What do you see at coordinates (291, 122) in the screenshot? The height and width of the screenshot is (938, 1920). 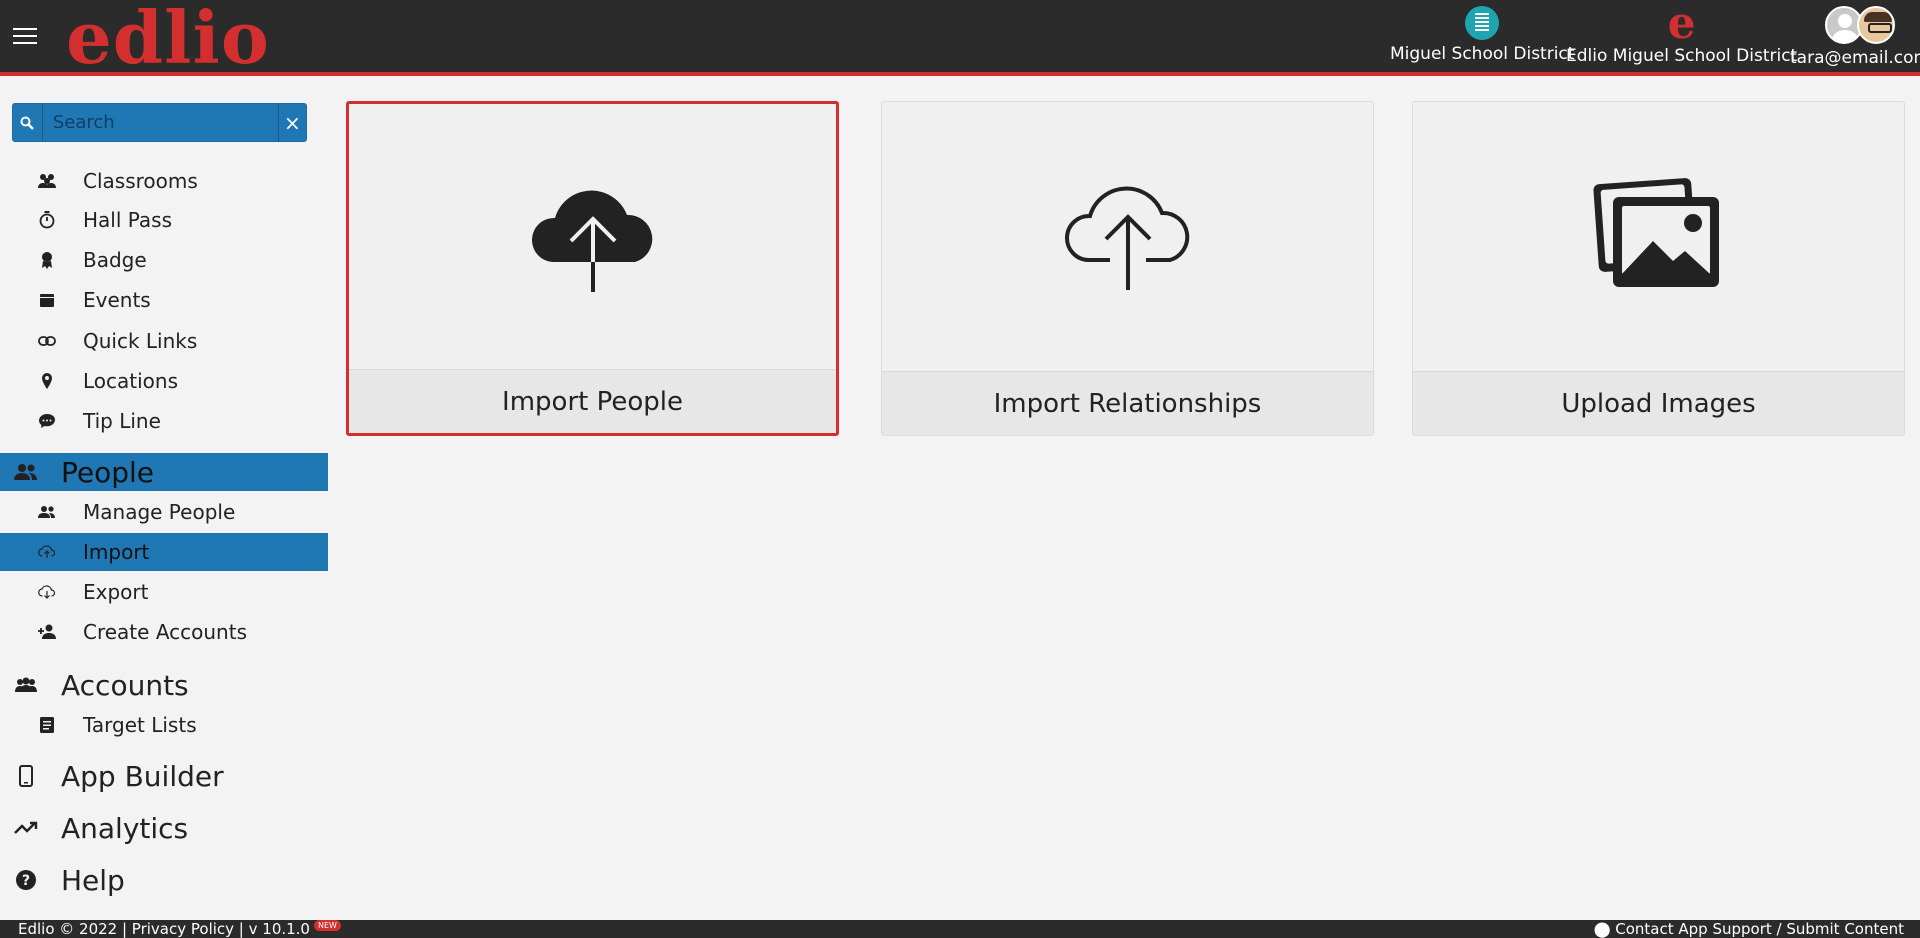 I see `clear-search-icon: ×` at bounding box center [291, 122].